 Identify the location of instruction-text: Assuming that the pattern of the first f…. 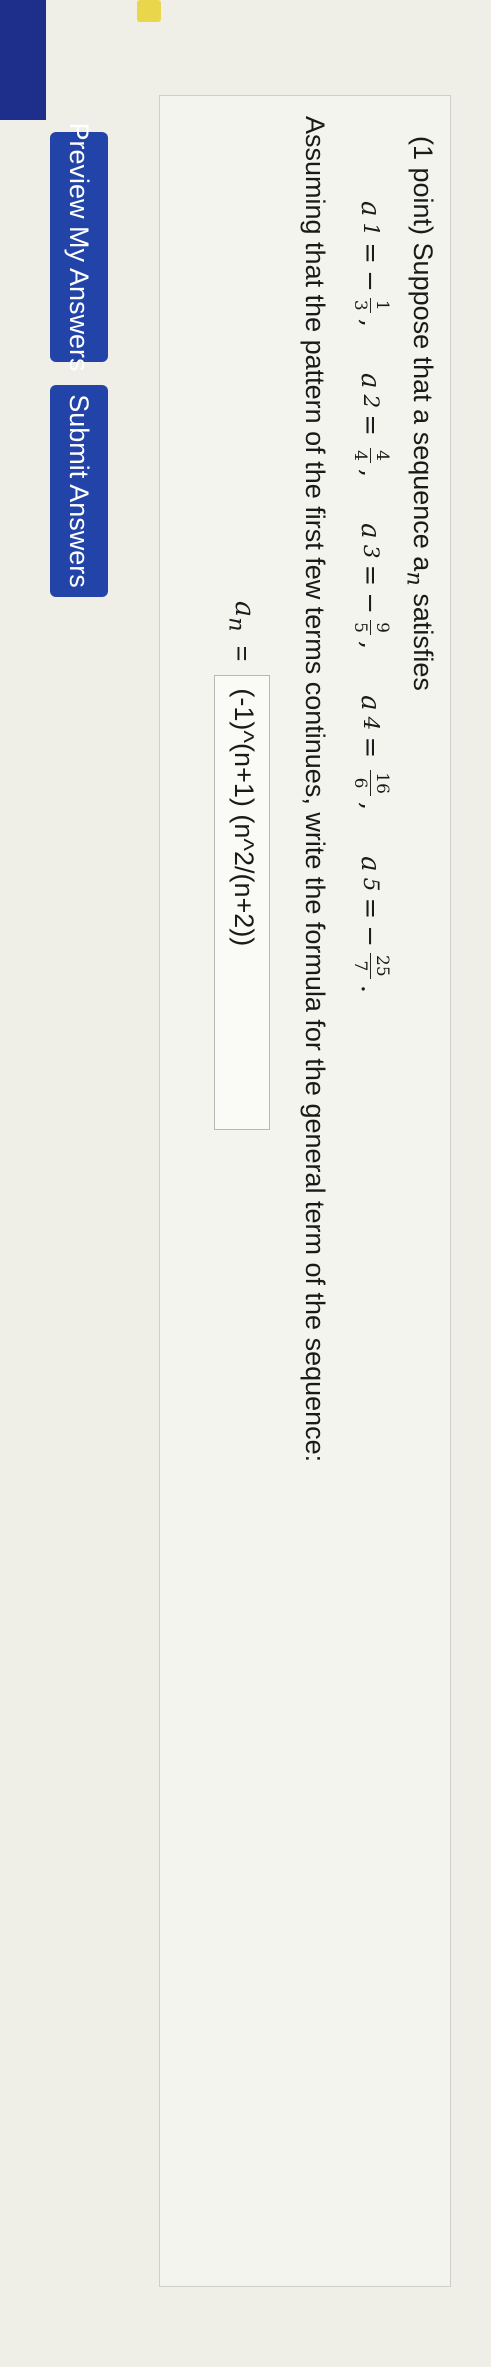
(315, 789).